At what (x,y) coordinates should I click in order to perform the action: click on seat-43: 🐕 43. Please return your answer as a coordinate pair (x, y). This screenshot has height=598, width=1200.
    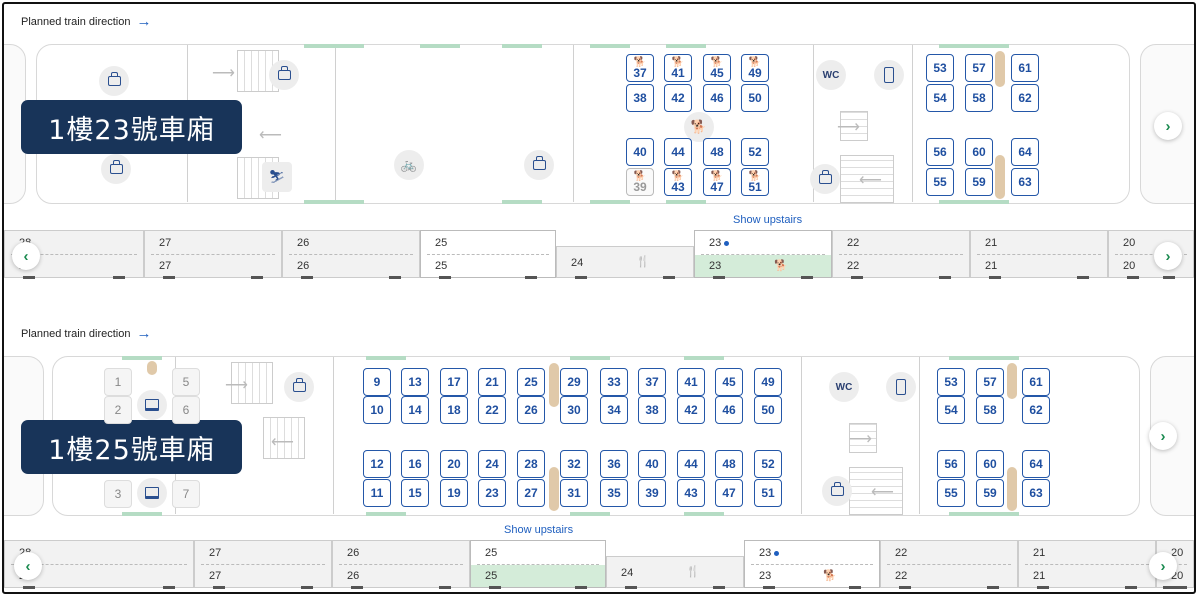
    Looking at the image, I should click on (678, 182).